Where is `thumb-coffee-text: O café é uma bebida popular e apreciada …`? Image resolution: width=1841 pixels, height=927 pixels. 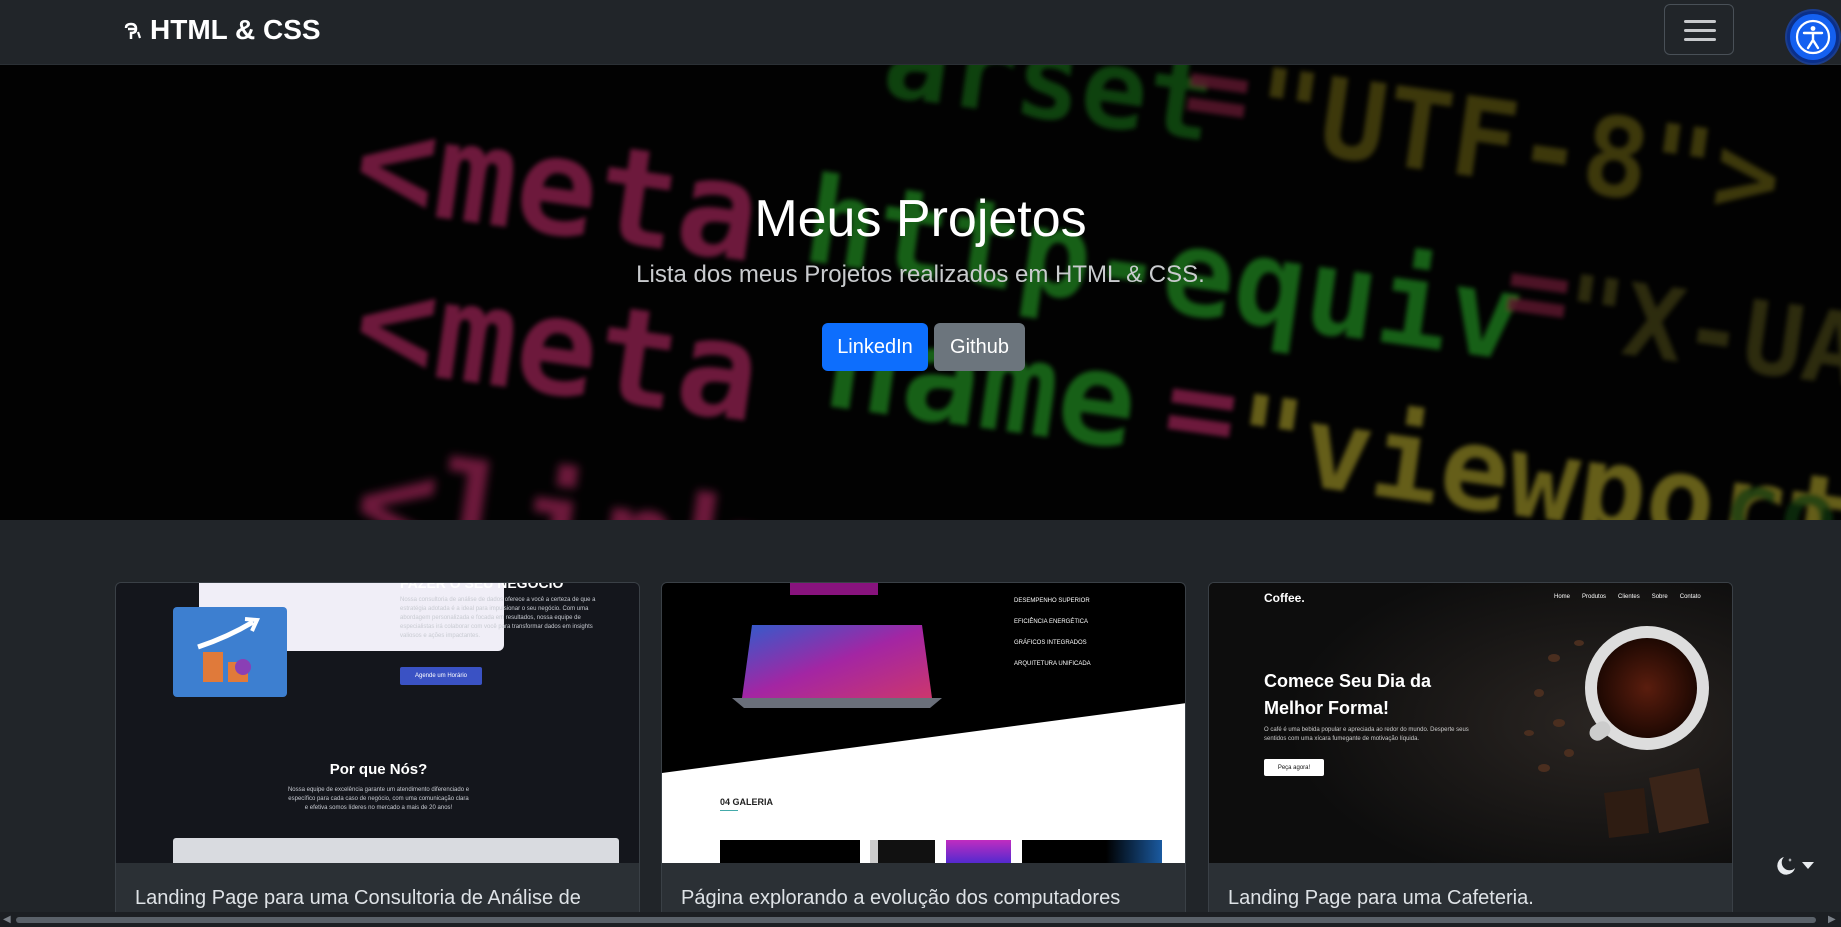
thumb-coffee-text: O café é uma bebida popular e apreciada … is located at coordinates (1366, 734).